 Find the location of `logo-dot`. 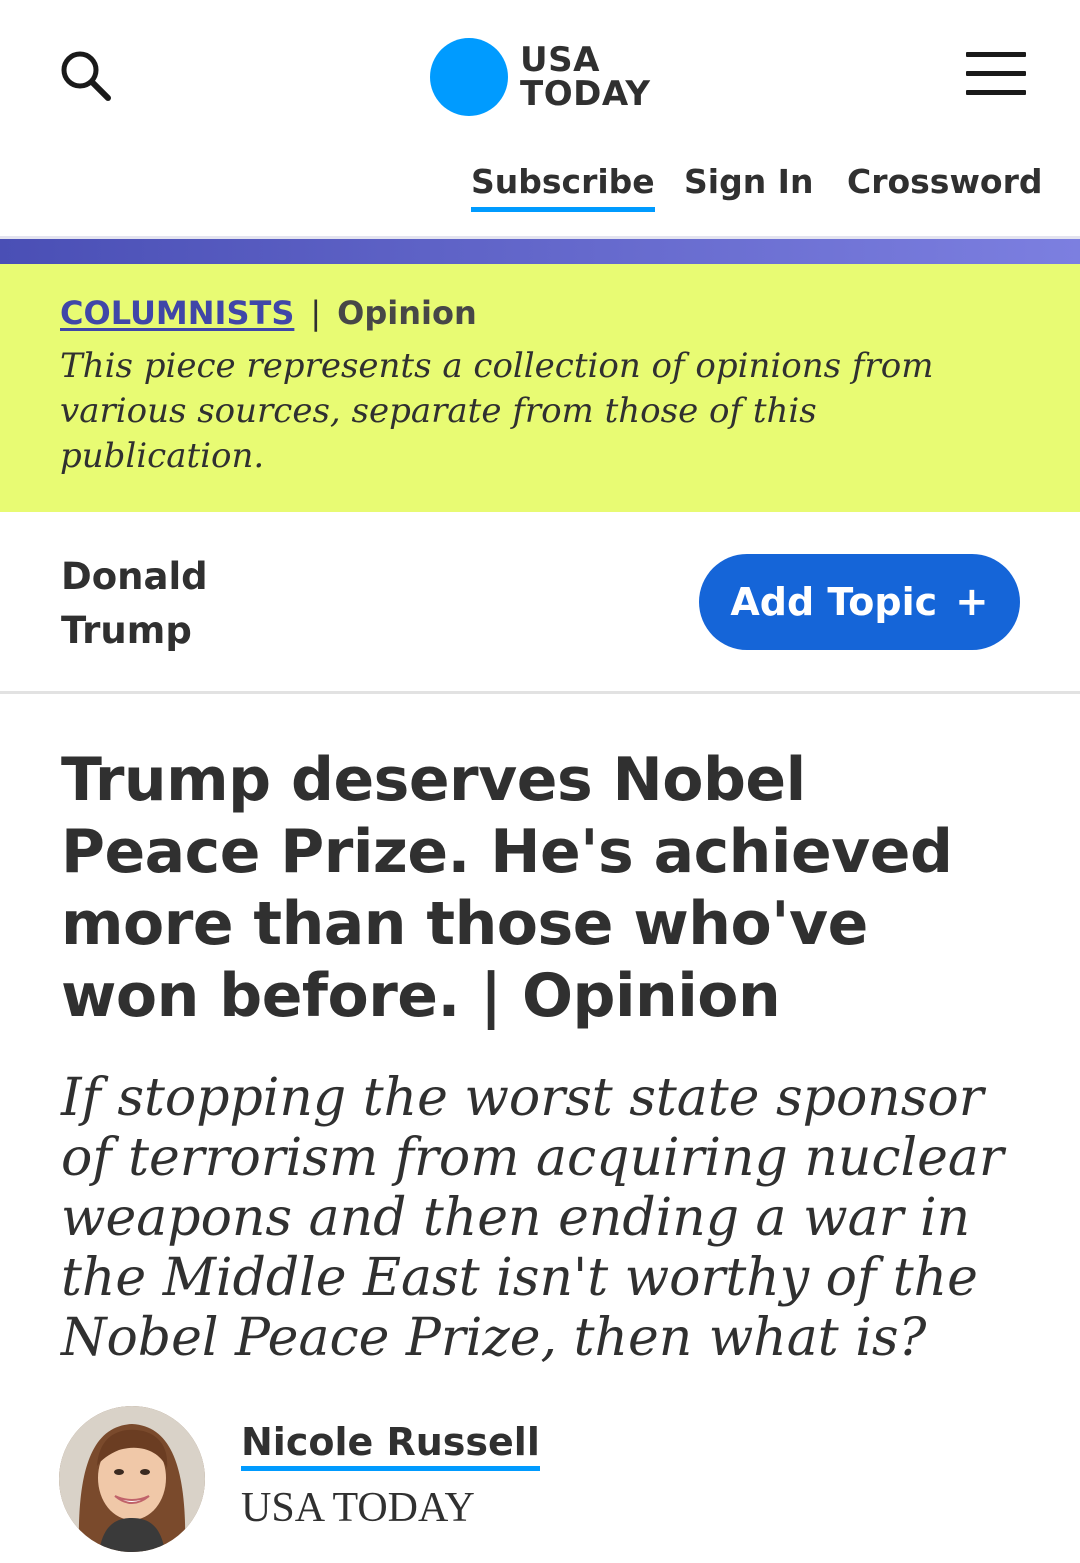

logo-dot is located at coordinates (469, 77).